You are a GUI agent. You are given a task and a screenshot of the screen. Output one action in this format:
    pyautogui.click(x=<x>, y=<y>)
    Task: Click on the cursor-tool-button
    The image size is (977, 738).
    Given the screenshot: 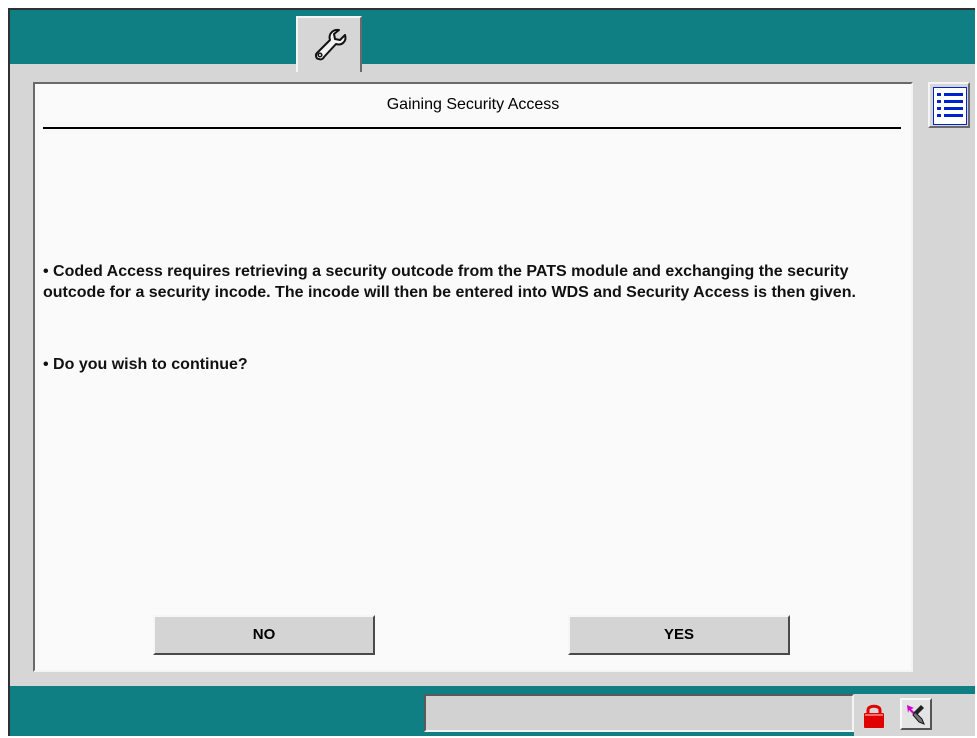 What is the action you would take?
    pyautogui.click(x=916, y=714)
    